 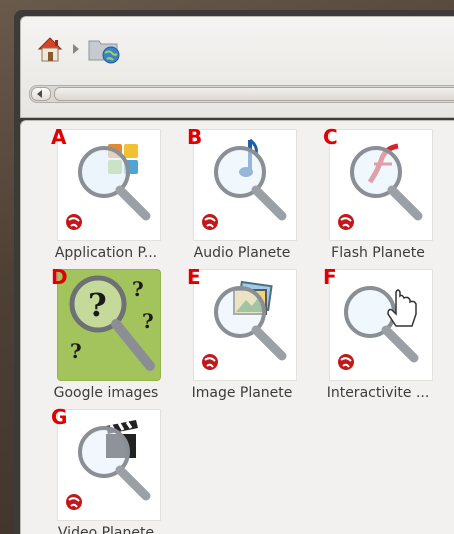 I want to click on annotation-letter: B, so click(x=195, y=137).